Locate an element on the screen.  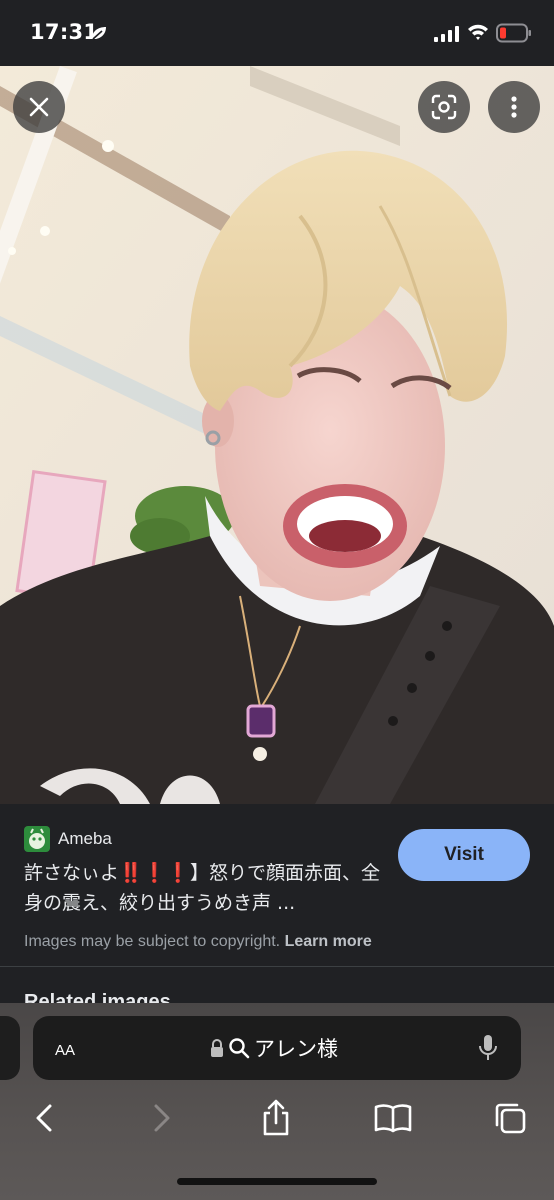
source-row: Ameba is located at coordinates (68, 839).